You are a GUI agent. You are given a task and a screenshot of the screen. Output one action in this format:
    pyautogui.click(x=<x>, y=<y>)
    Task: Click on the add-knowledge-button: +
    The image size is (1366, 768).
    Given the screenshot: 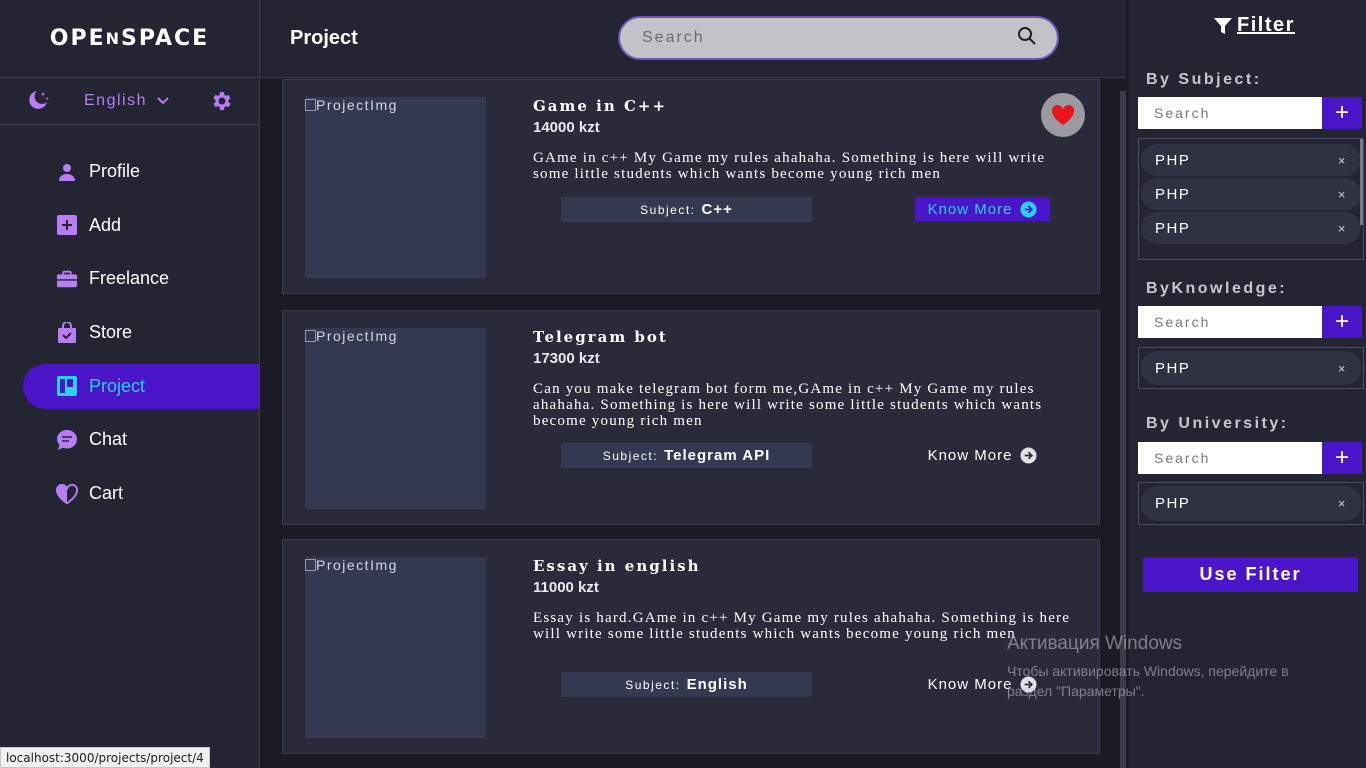 What is the action you would take?
    pyautogui.click(x=1342, y=322)
    